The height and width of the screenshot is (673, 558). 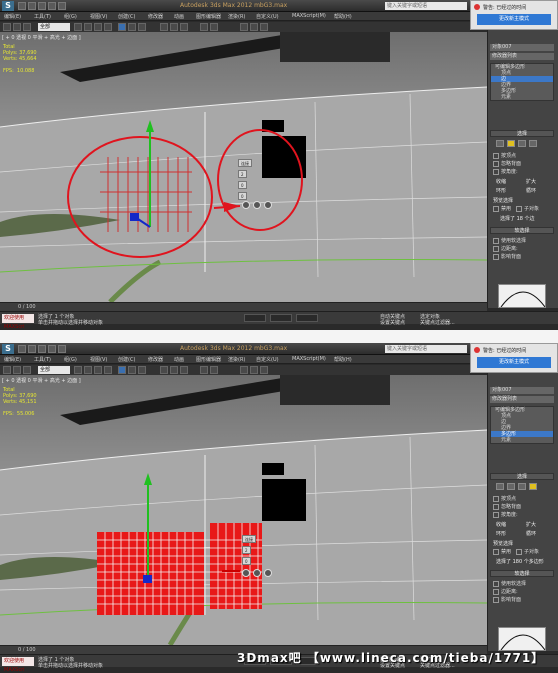 I want to click on new-file-icon, so click(x=22, y=6).